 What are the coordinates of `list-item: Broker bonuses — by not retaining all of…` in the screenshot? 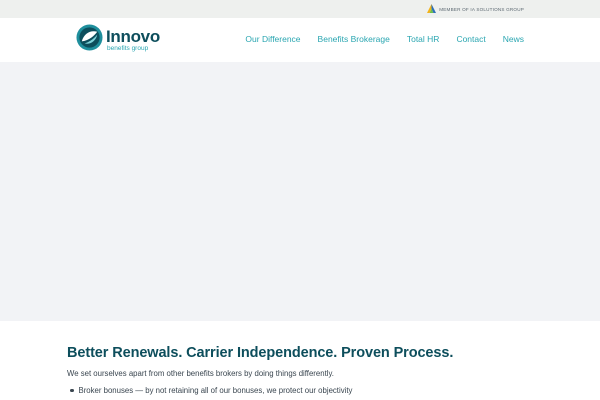 It's located at (211, 390).